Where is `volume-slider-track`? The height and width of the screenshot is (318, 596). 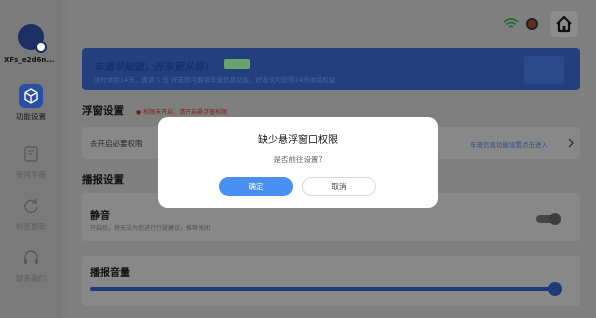
volume-slider-track is located at coordinates (326, 289).